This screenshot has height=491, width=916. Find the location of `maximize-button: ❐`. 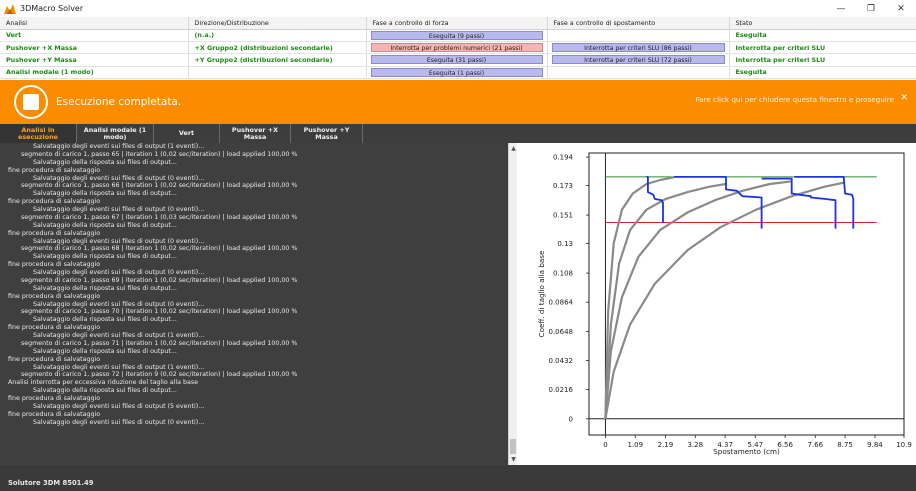

maximize-button: ❐ is located at coordinates (871, 8).